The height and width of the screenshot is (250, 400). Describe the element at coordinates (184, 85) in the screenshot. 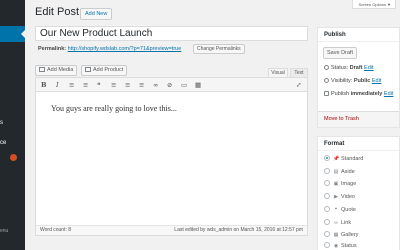

I see `read-more-icon: ▭` at that location.